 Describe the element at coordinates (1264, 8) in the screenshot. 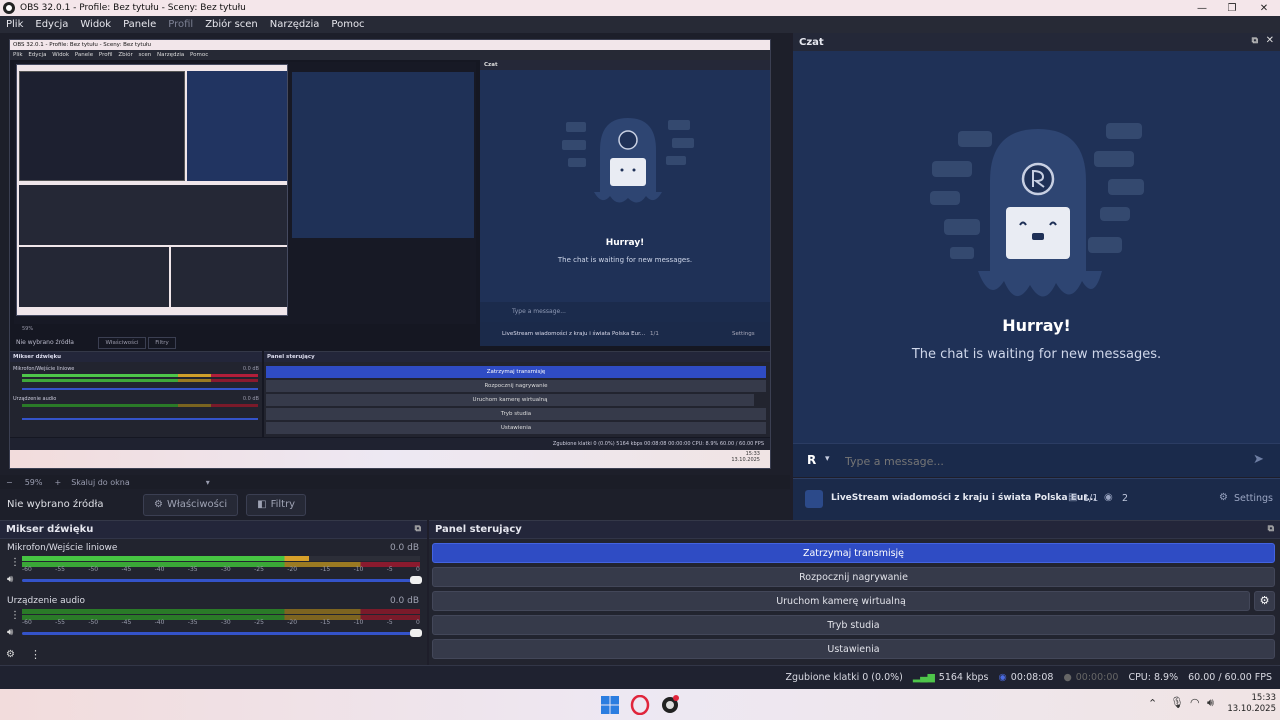

I see `close-button: ✕` at that location.